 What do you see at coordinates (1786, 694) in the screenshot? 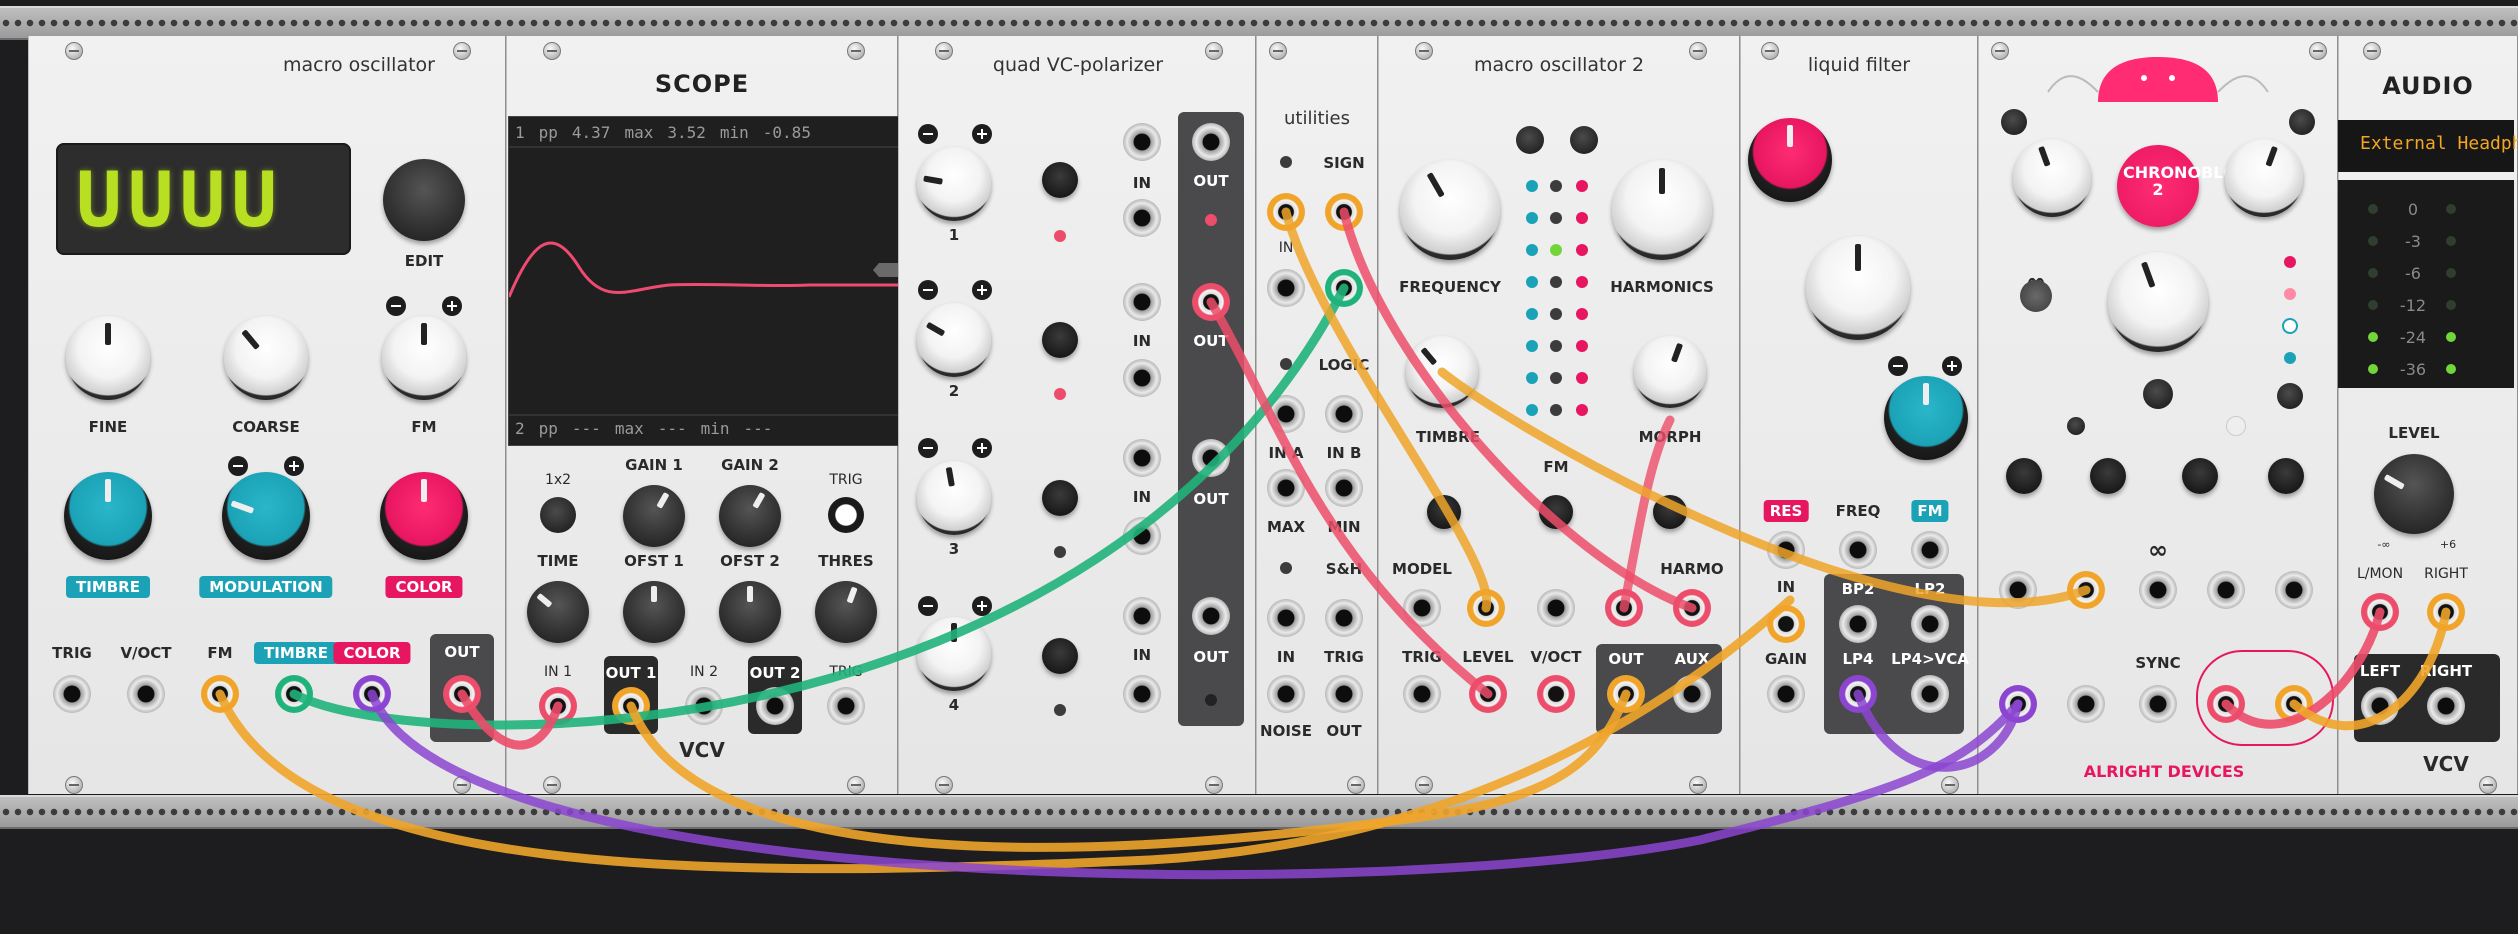
I see `gain-cv-jack` at bounding box center [1786, 694].